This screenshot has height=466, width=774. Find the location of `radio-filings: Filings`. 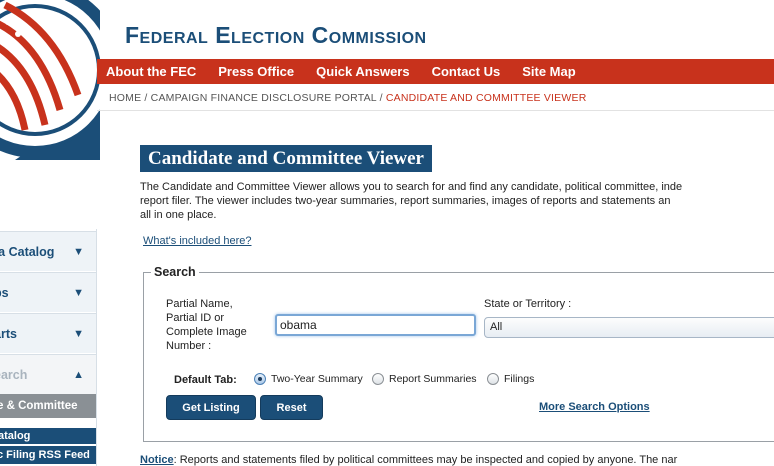

radio-filings: Filings is located at coordinates (510, 379).